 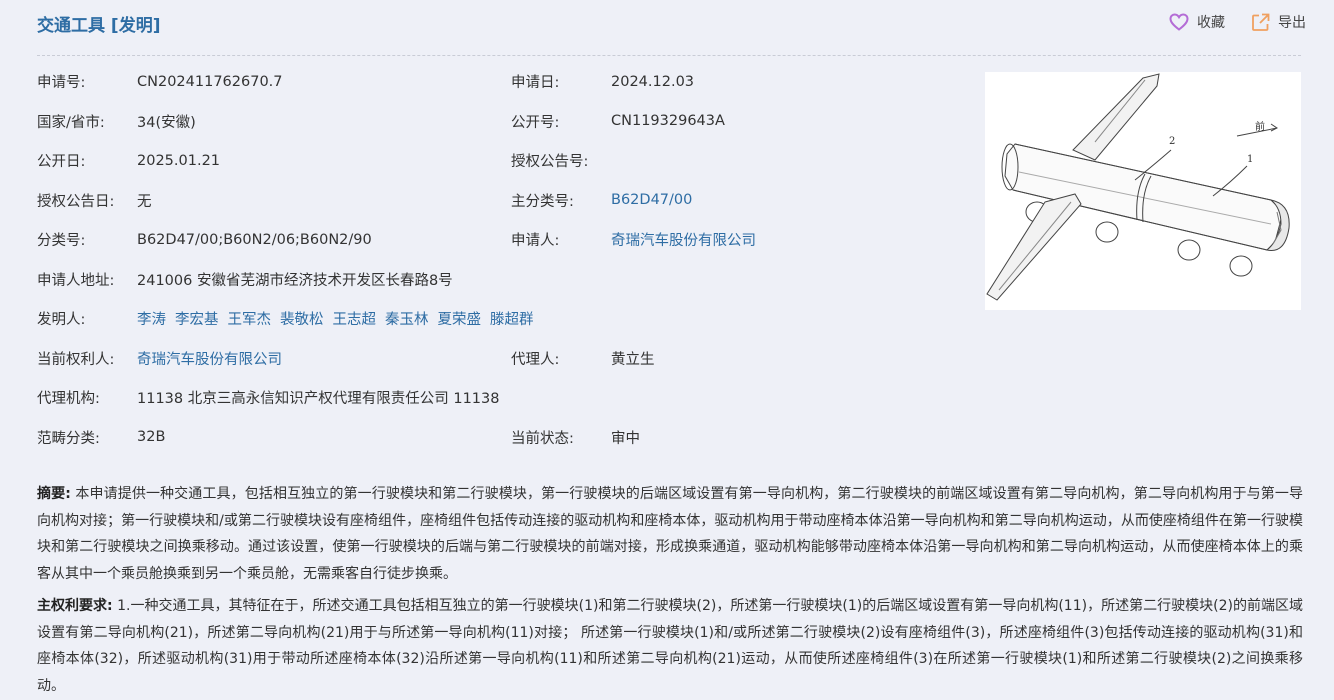 What do you see at coordinates (1260, 126) in the screenshot?
I see `drawing-label-front: 前` at bounding box center [1260, 126].